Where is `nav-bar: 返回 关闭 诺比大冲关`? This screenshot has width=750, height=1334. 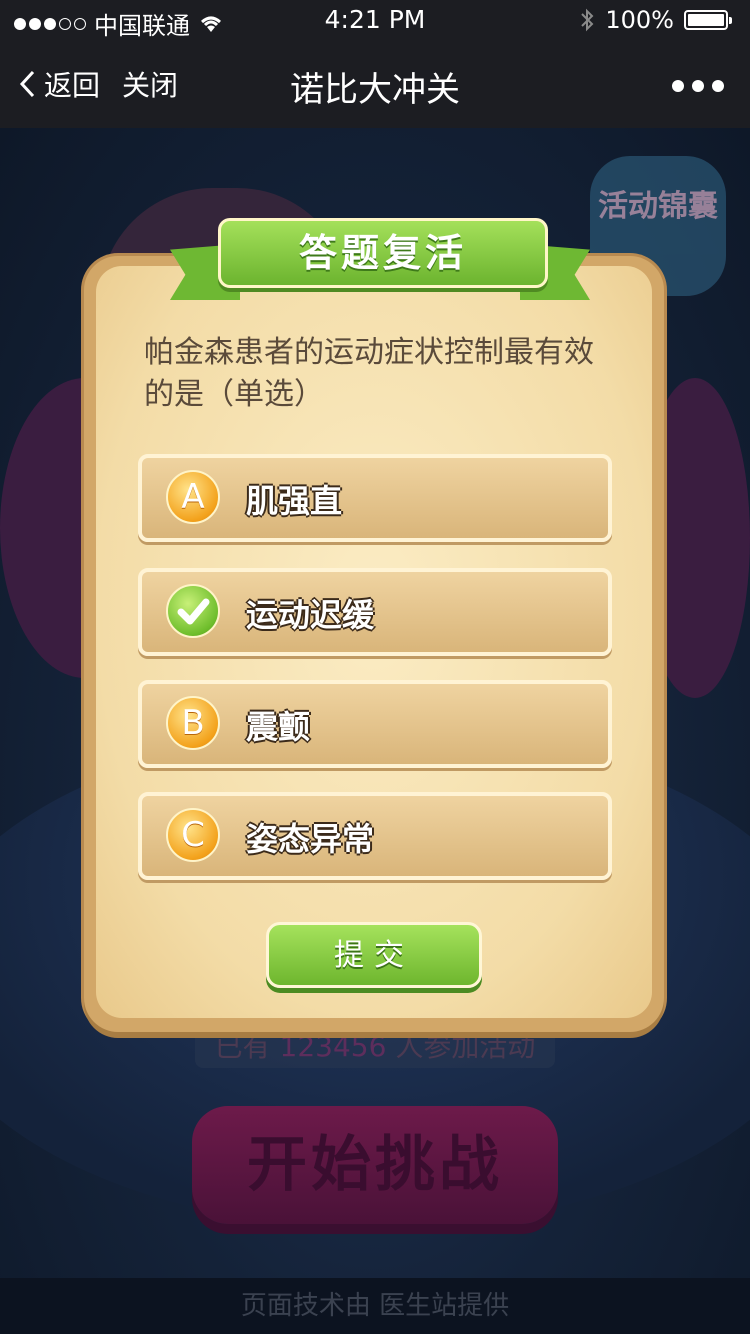
nav-bar: 返回 关闭 诺比大冲关 is located at coordinates (375, 84).